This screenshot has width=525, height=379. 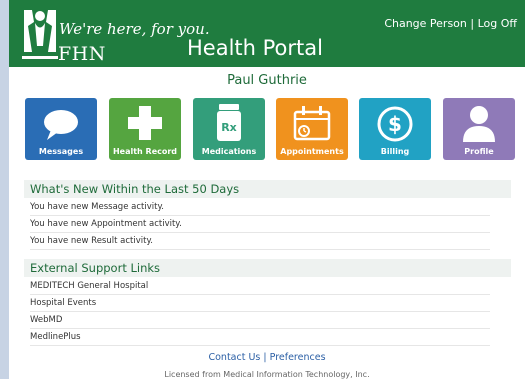 I want to click on brand-name: FHN, so click(x=82, y=54).